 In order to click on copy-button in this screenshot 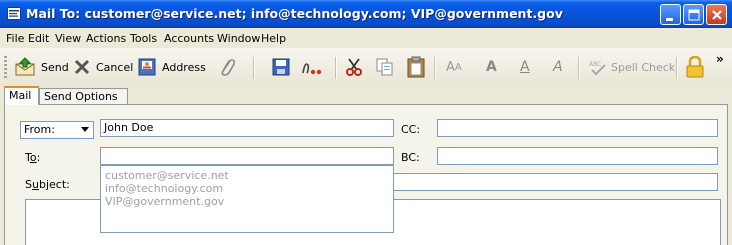, I will do `click(385, 67)`.